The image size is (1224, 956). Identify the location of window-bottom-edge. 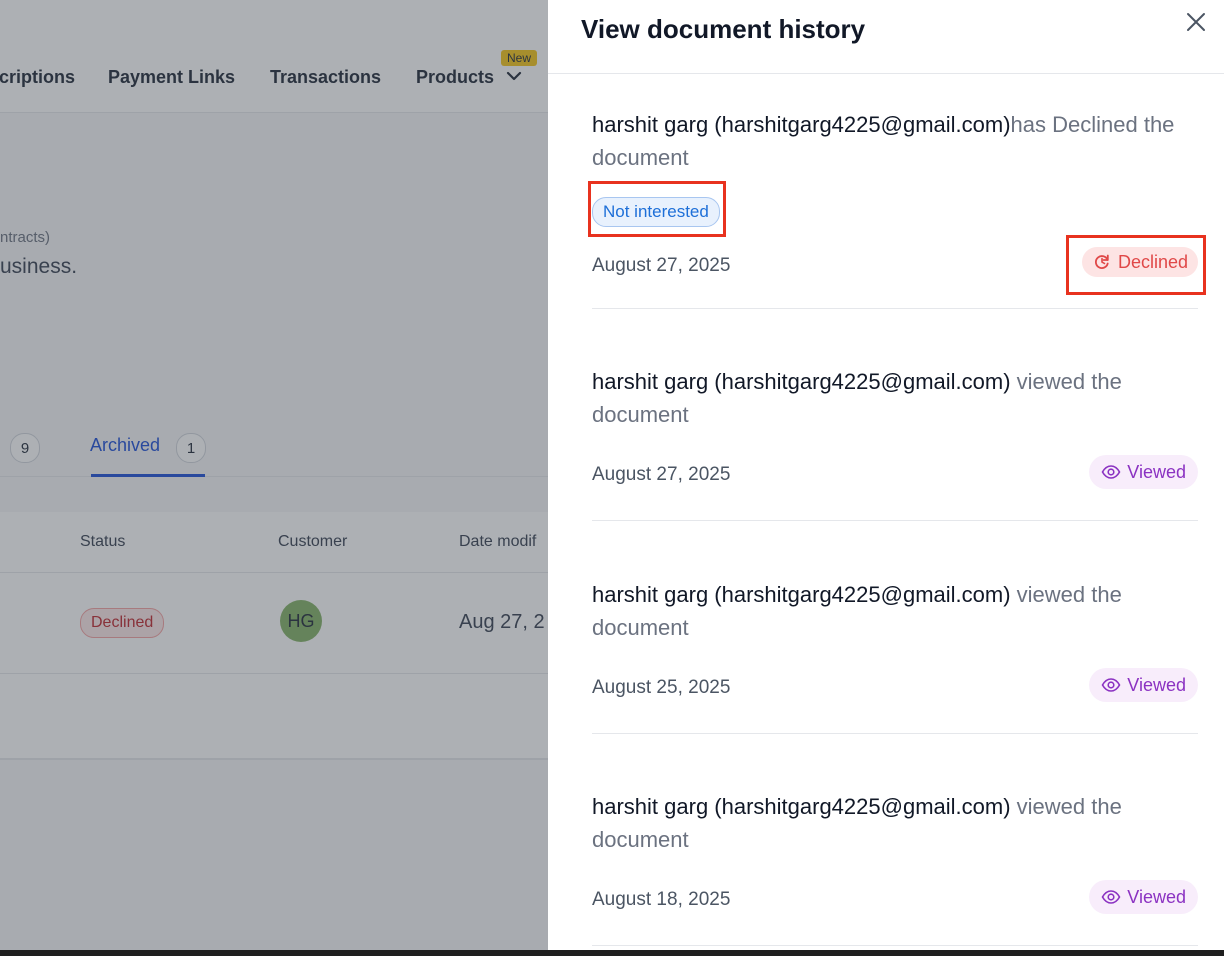
(612, 953).